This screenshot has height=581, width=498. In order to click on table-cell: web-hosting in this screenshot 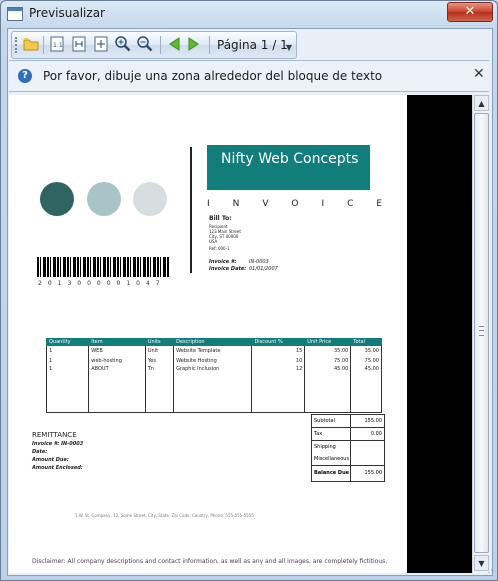, I will do `click(117, 361)`.